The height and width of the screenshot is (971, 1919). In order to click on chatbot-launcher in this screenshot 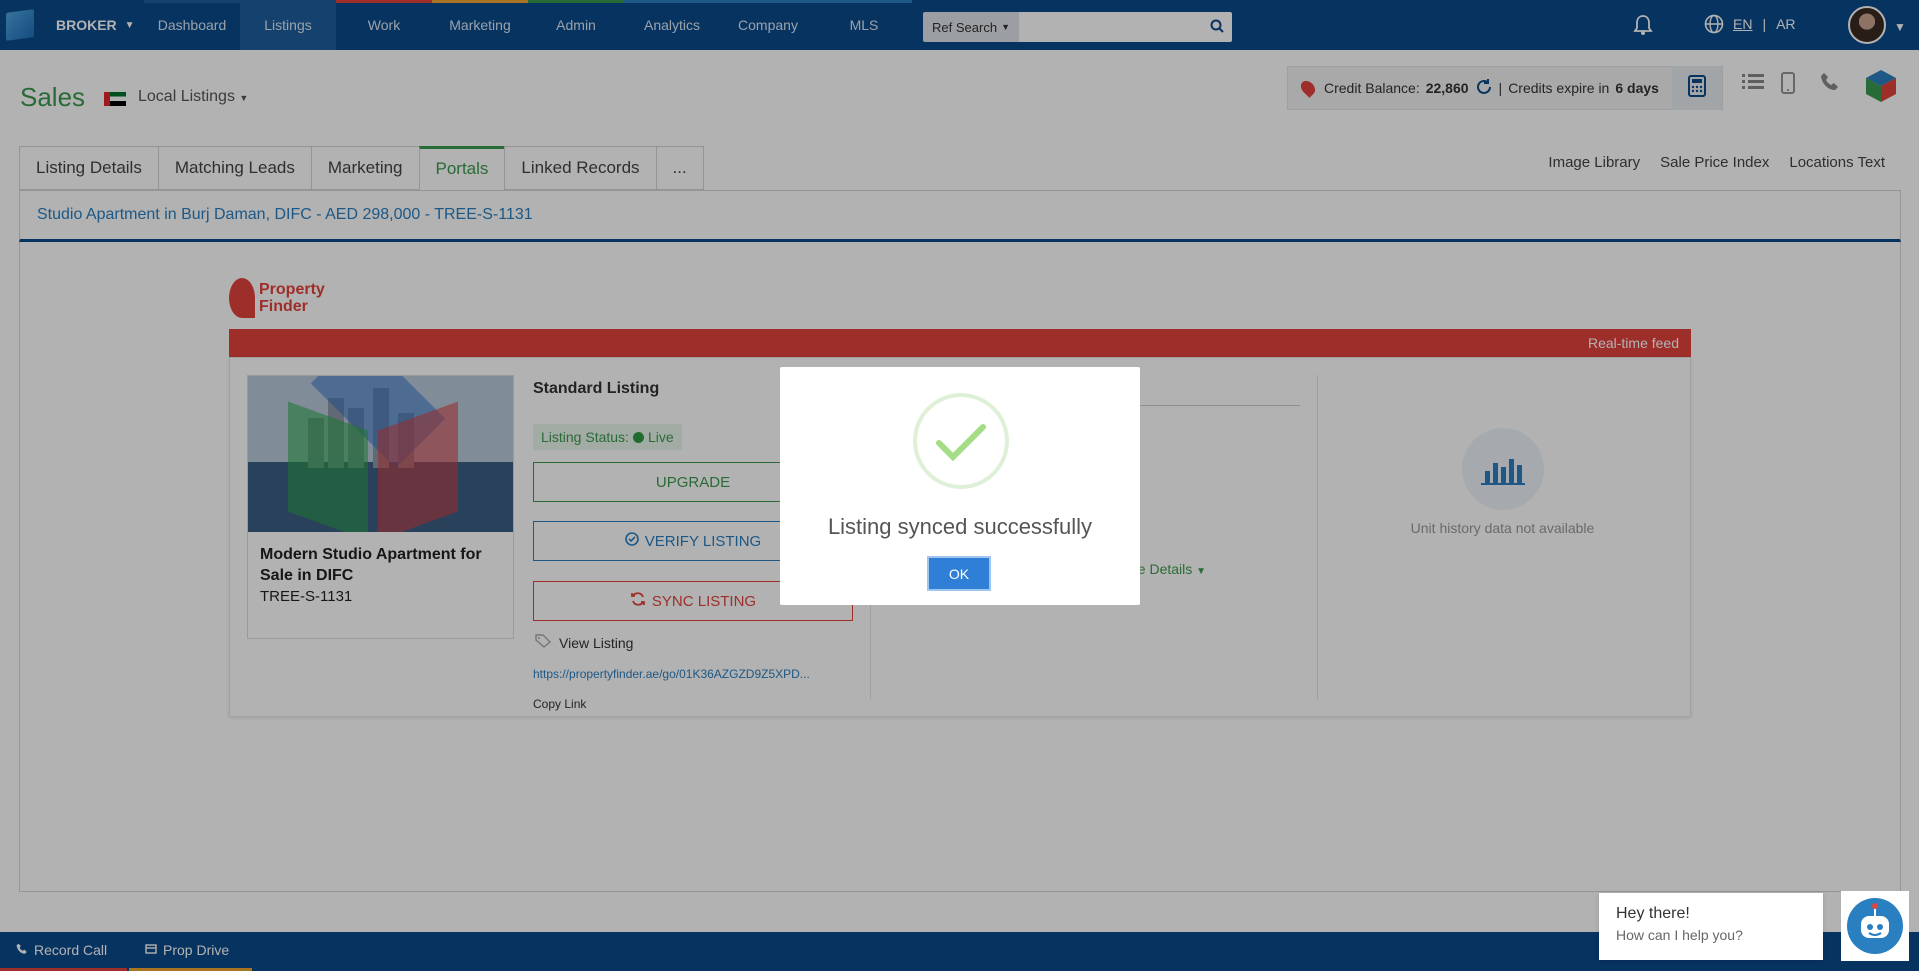, I will do `click(1875, 926)`.